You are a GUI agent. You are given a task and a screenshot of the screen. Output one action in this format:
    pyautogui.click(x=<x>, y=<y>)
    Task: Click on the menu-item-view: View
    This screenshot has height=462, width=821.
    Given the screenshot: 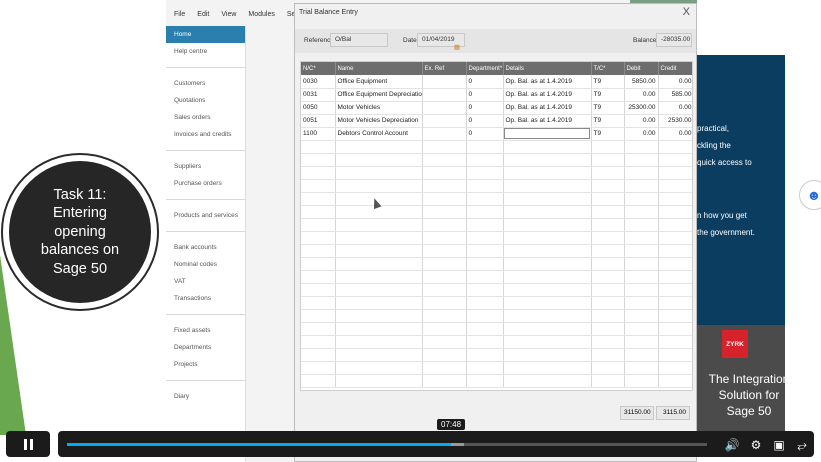 What is the action you would take?
    pyautogui.click(x=228, y=14)
    